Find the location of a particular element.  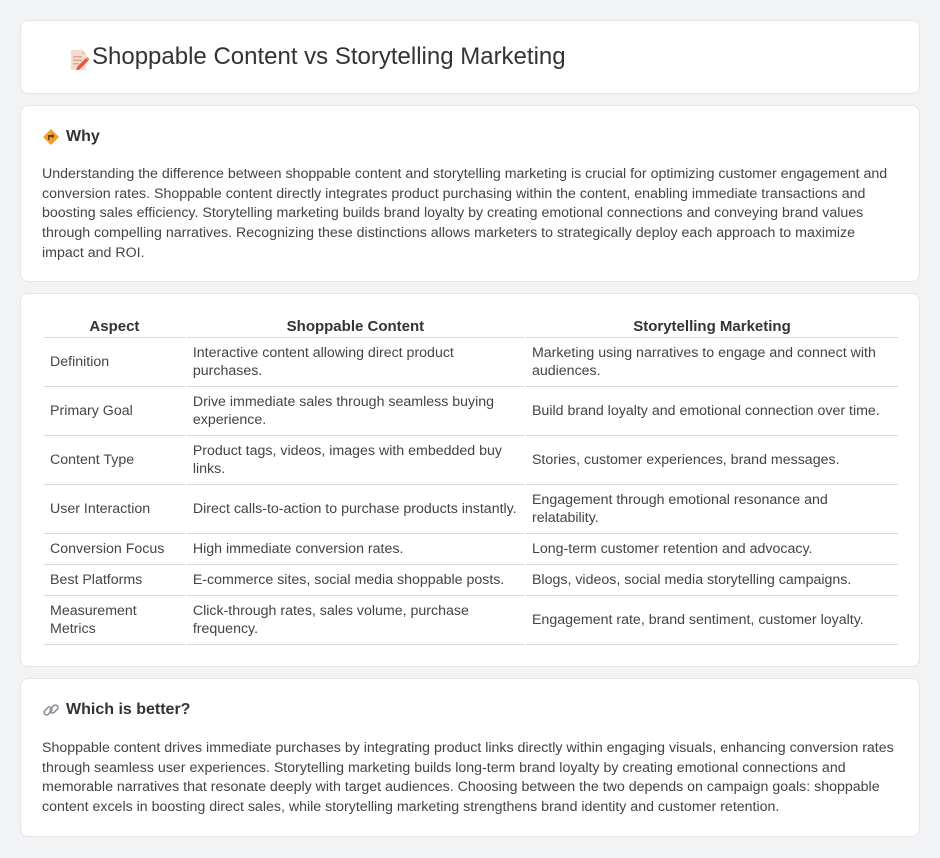

aspect-cell: Best Platforms is located at coordinates (114, 580).